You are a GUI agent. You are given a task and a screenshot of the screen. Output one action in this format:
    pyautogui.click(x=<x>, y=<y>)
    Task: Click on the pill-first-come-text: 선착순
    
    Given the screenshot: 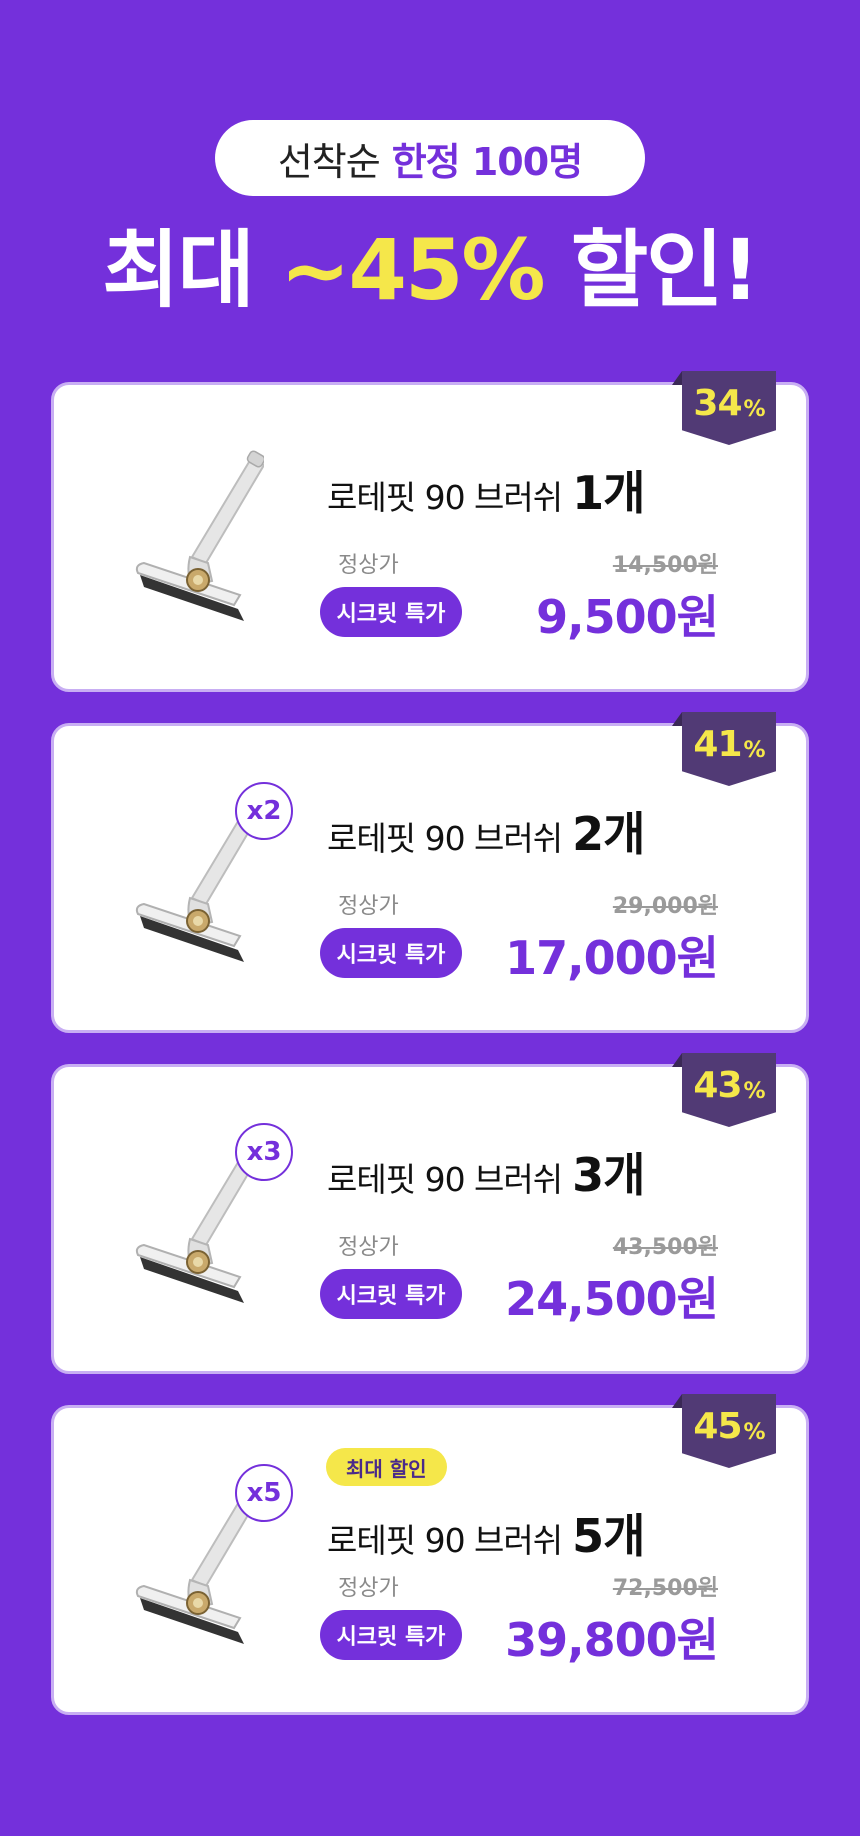 What is the action you would take?
    pyautogui.click(x=329, y=161)
    